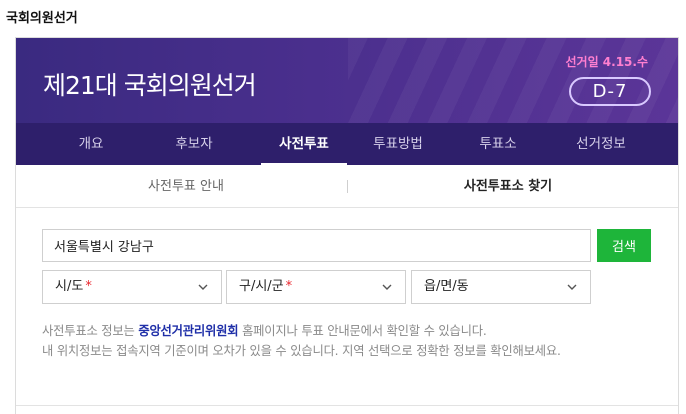 This screenshot has height=414, width=686. What do you see at coordinates (498, 144) in the screenshot?
I see `nav-tab-polling-place: 투표소` at bounding box center [498, 144].